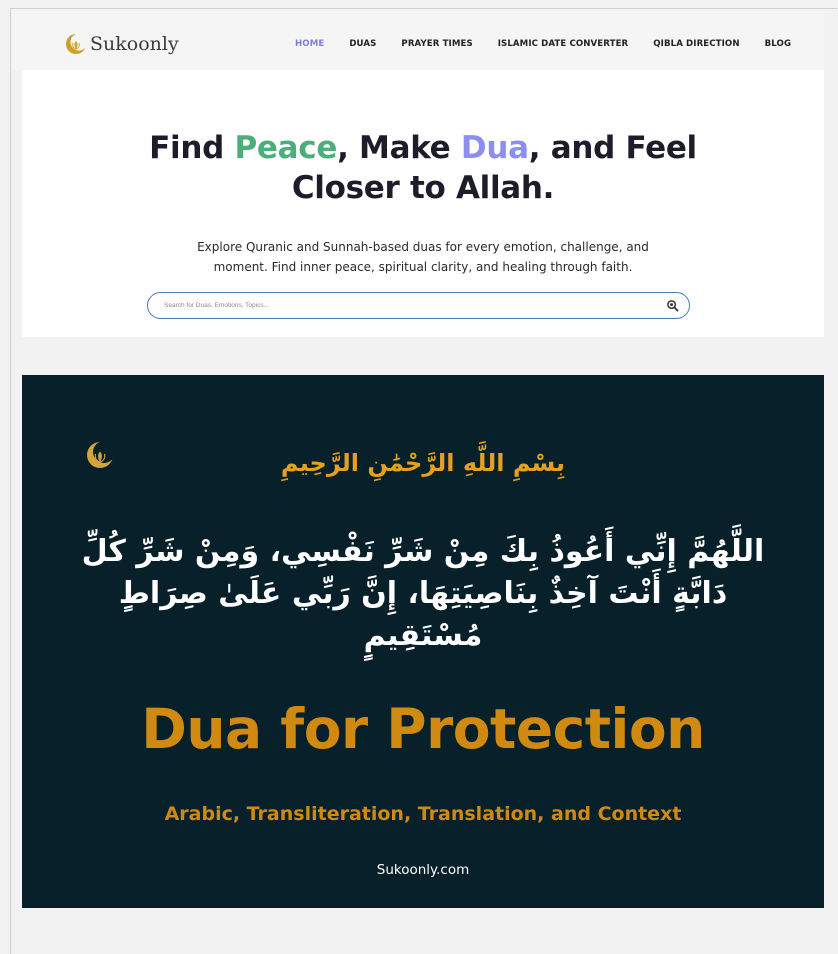 The width and height of the screenshot is (838, 954). I want to click on search-input, so click(404, 305).